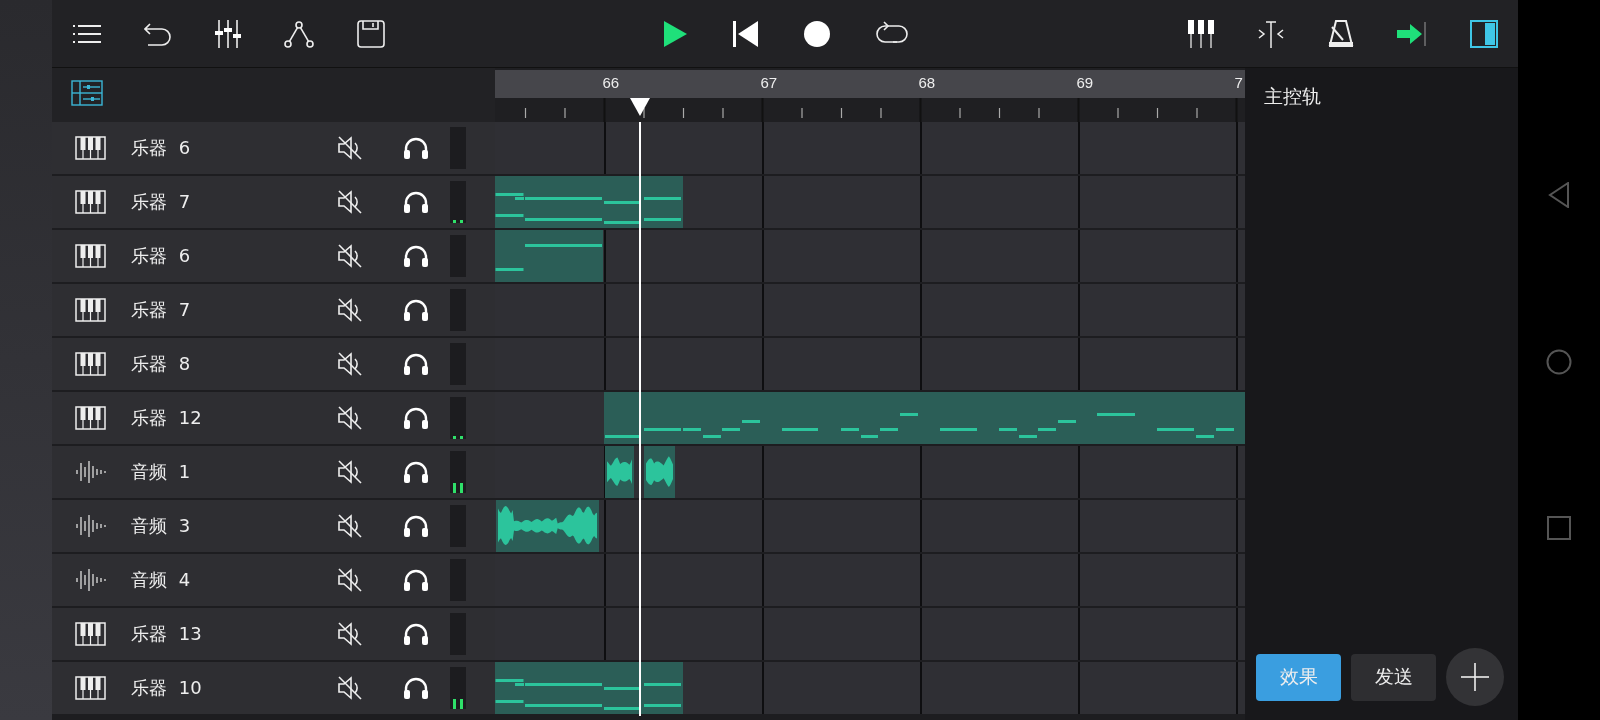  What do you see at coordinates (769, 82) in the screenshot?
I see `bar-number: 67` at bounding box center [769, 82].